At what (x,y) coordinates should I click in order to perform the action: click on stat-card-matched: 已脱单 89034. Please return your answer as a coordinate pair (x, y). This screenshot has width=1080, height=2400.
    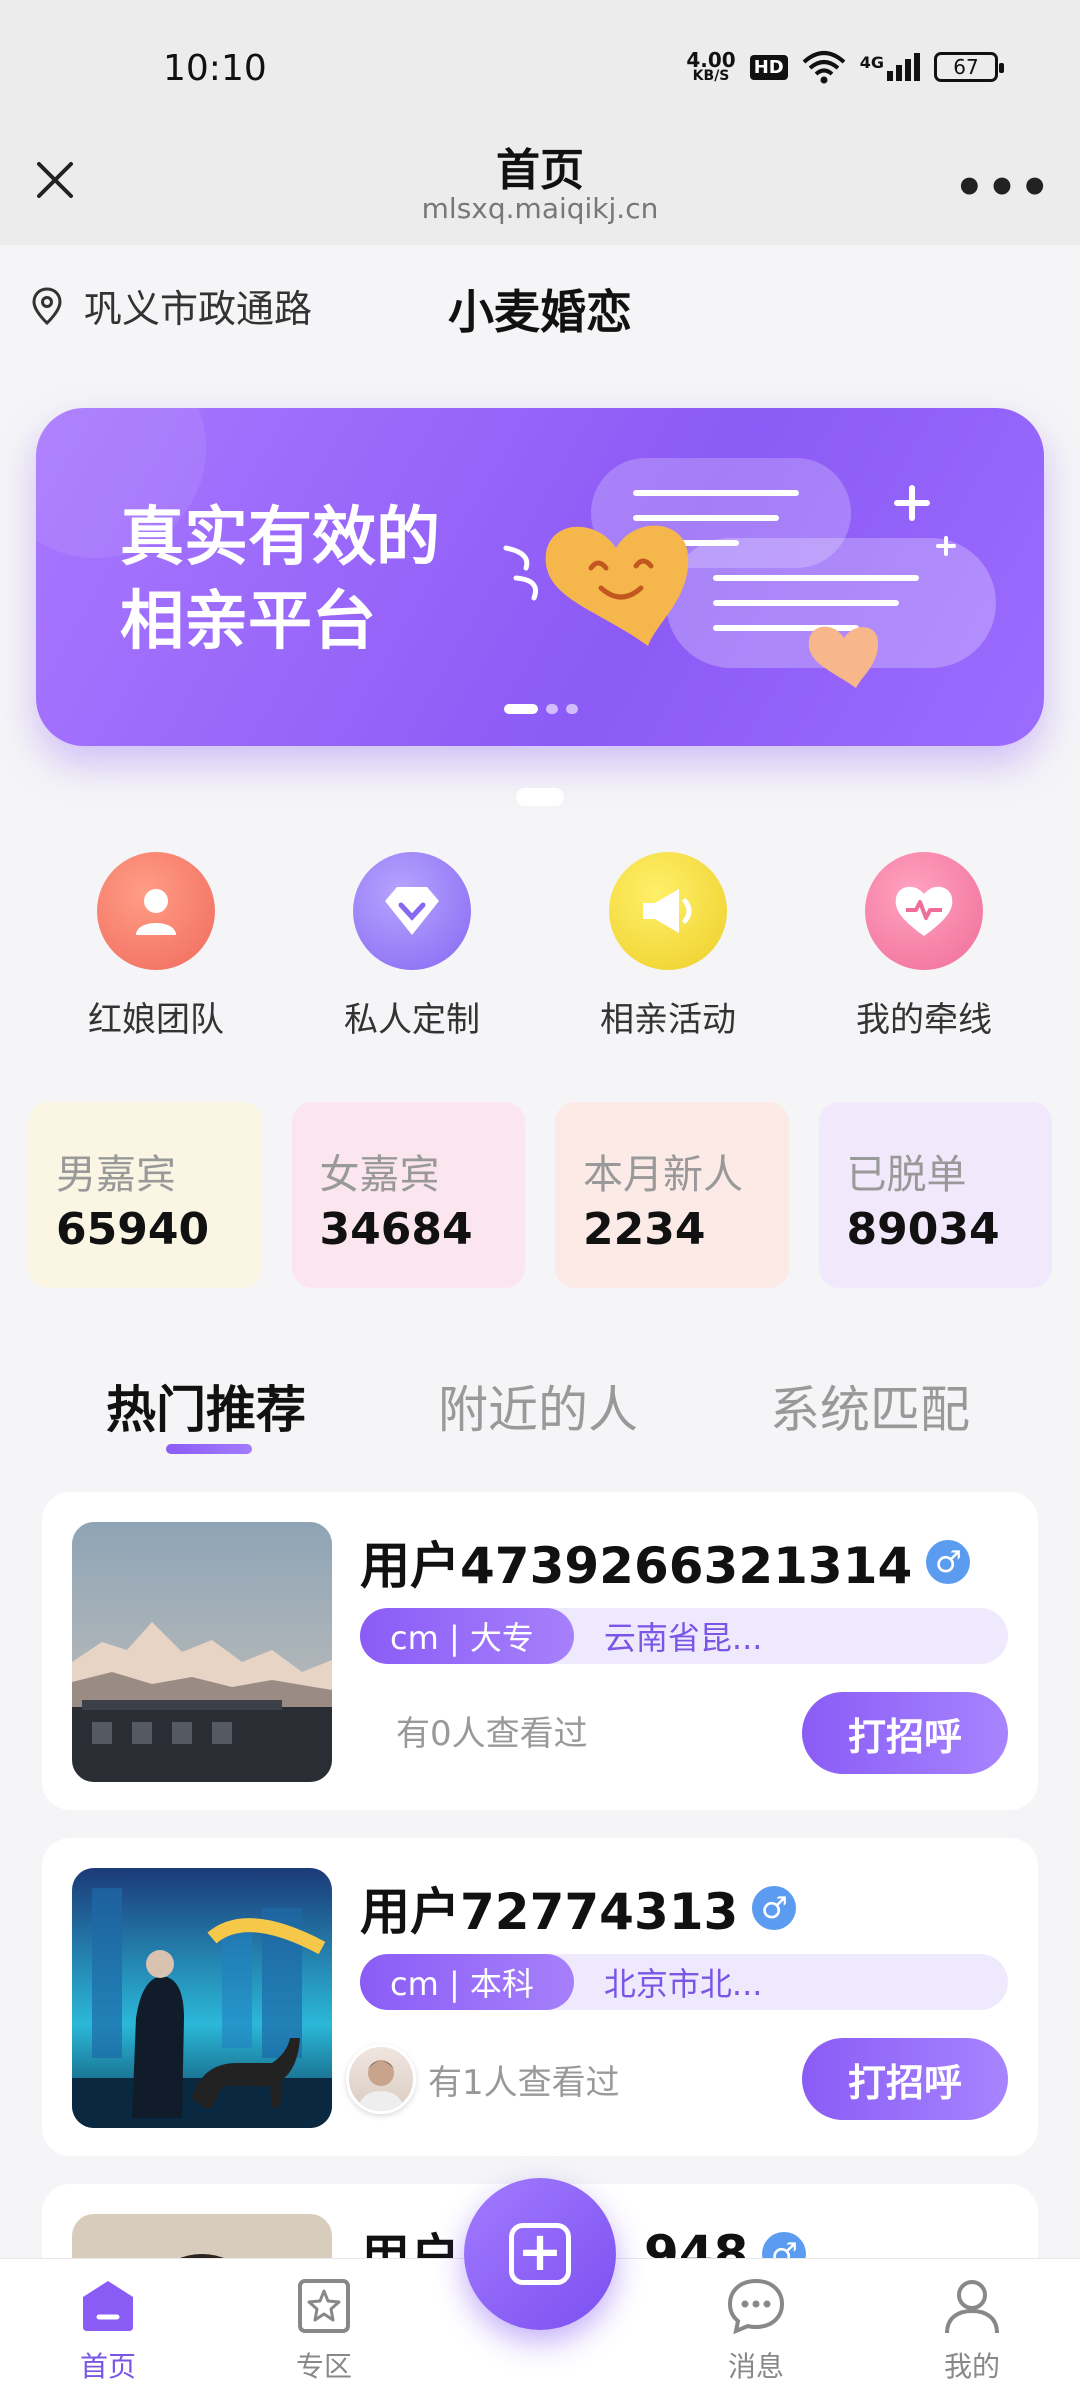
    Looking at the image, I should click on (935, 1195).